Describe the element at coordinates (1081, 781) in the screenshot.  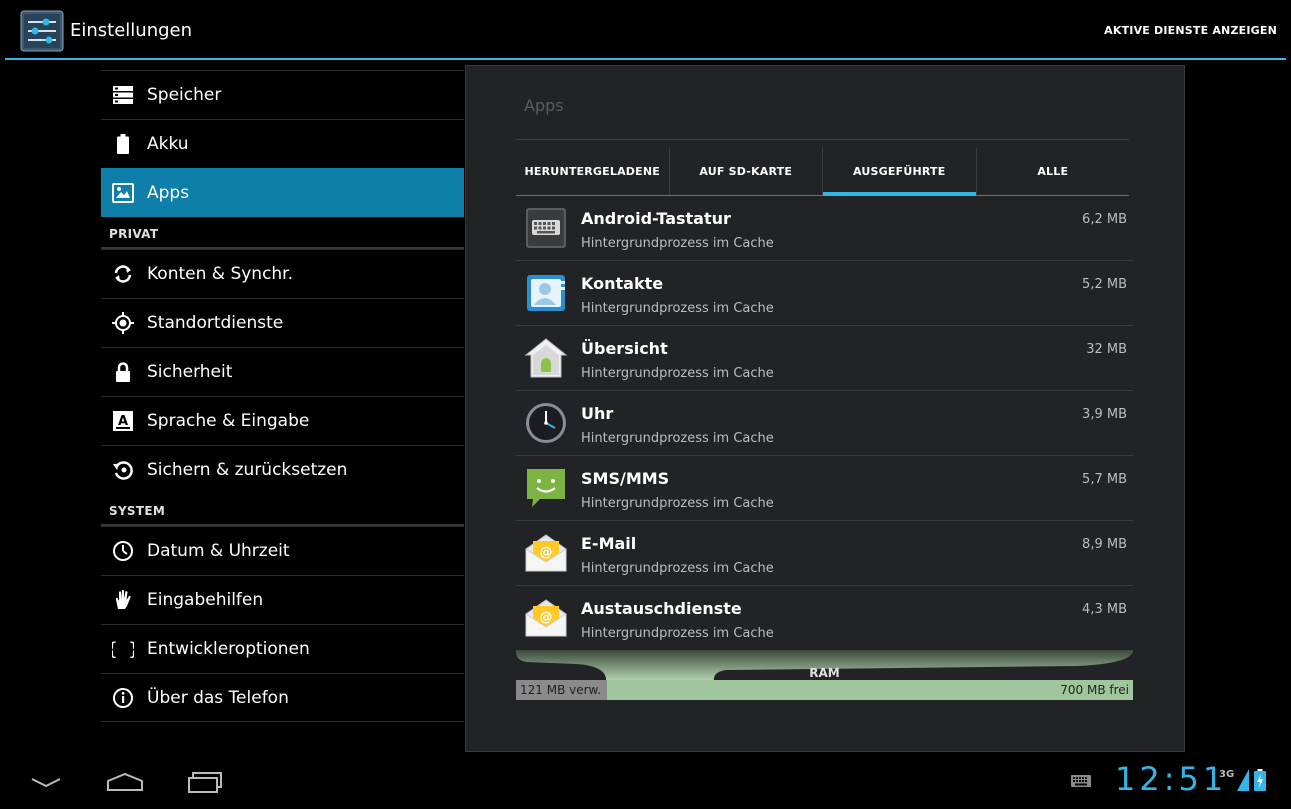
I see `keyboard-status-icon` at that location.